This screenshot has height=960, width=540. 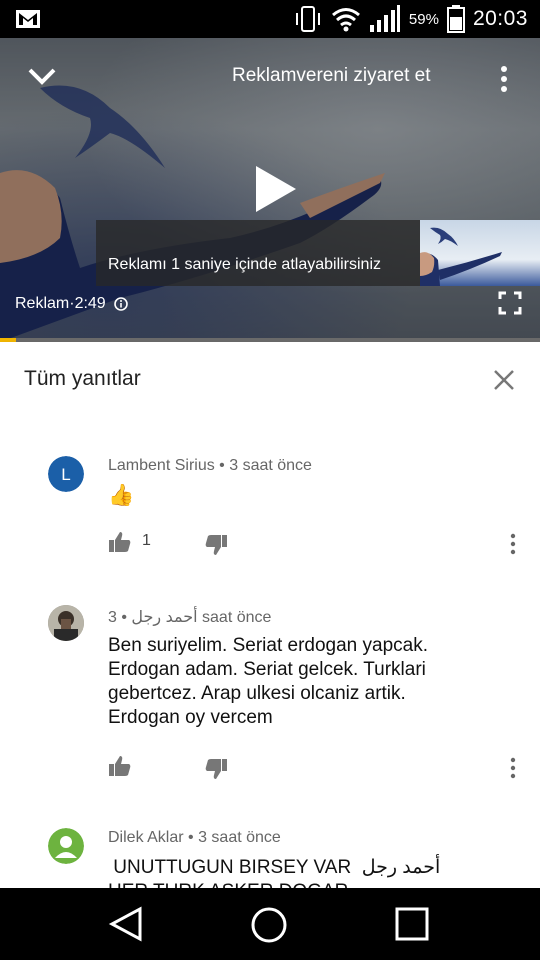 I want to click on avatar-letter-graphic: L, so click(x=66, y=474).